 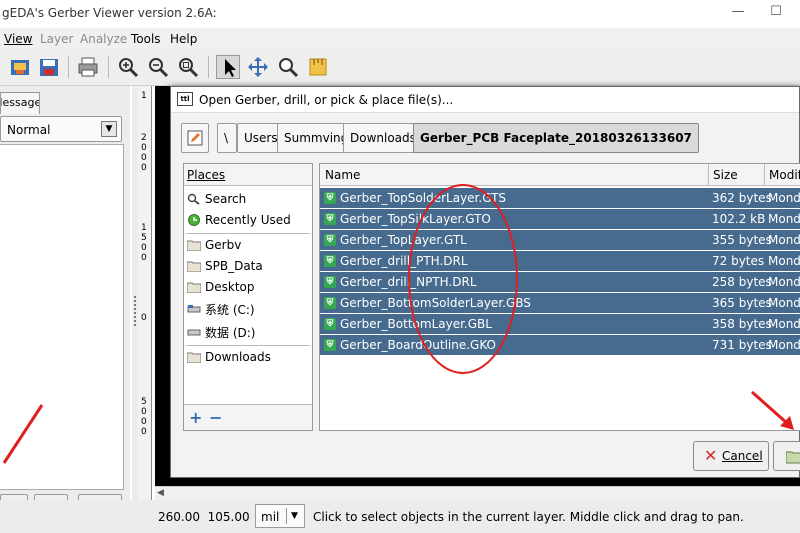 I want to click on open-button, so click(x=786, y=456).